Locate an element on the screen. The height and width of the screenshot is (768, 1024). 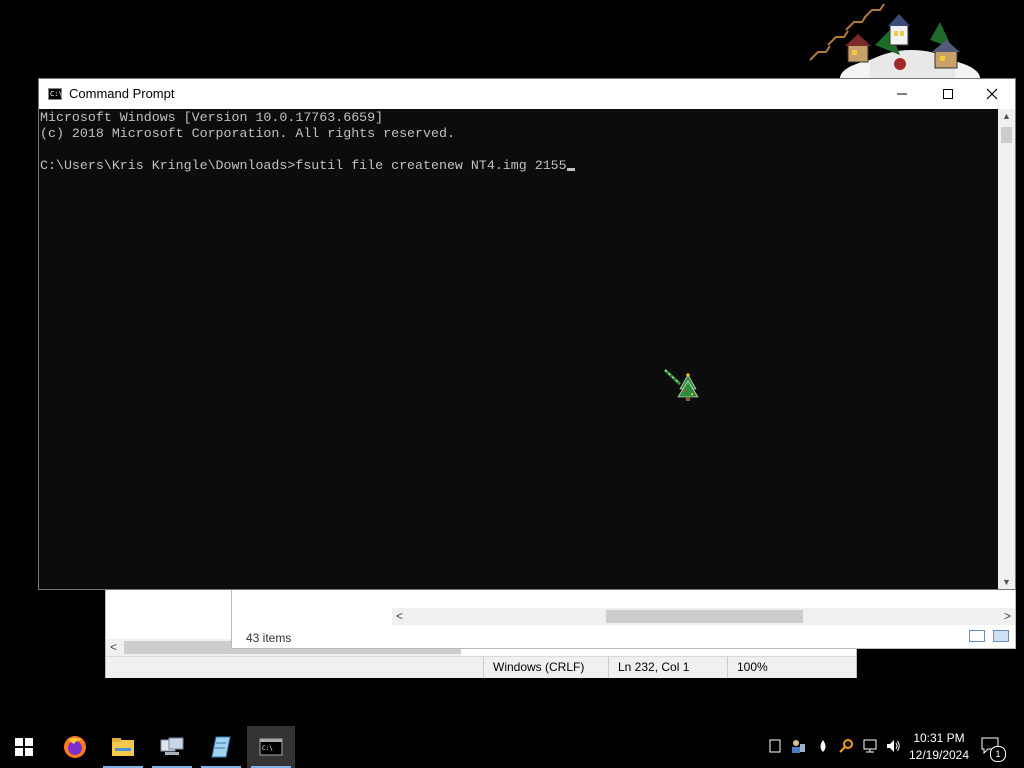
taskbar-file-explorer is located at coordinates (123, 747).